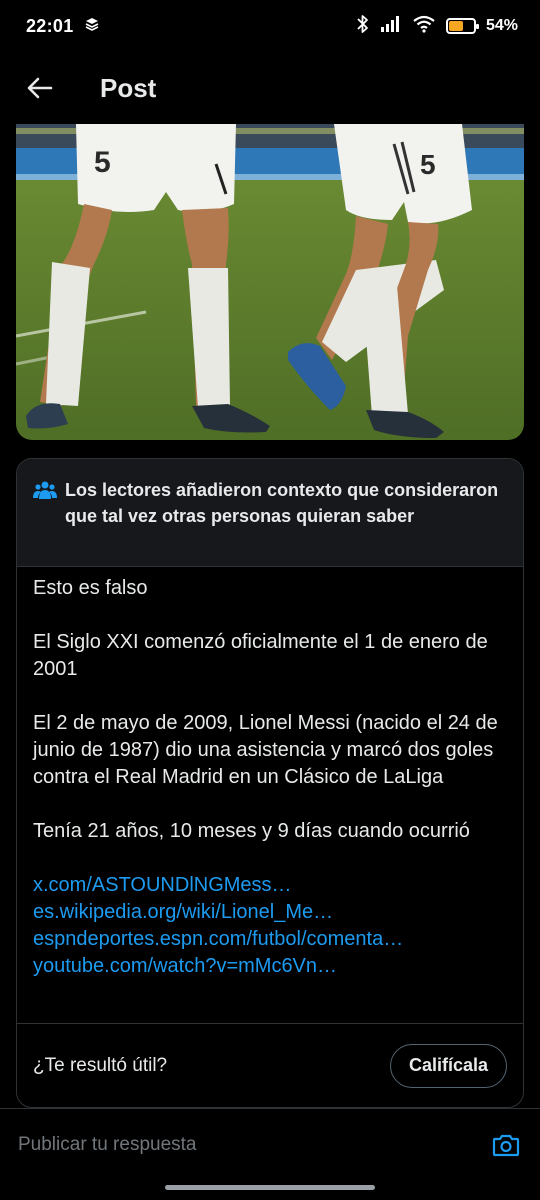 The image size is (540, 1200). I want to click on helpful-question: ¿Te resultó útil?, so click(100, 1065).